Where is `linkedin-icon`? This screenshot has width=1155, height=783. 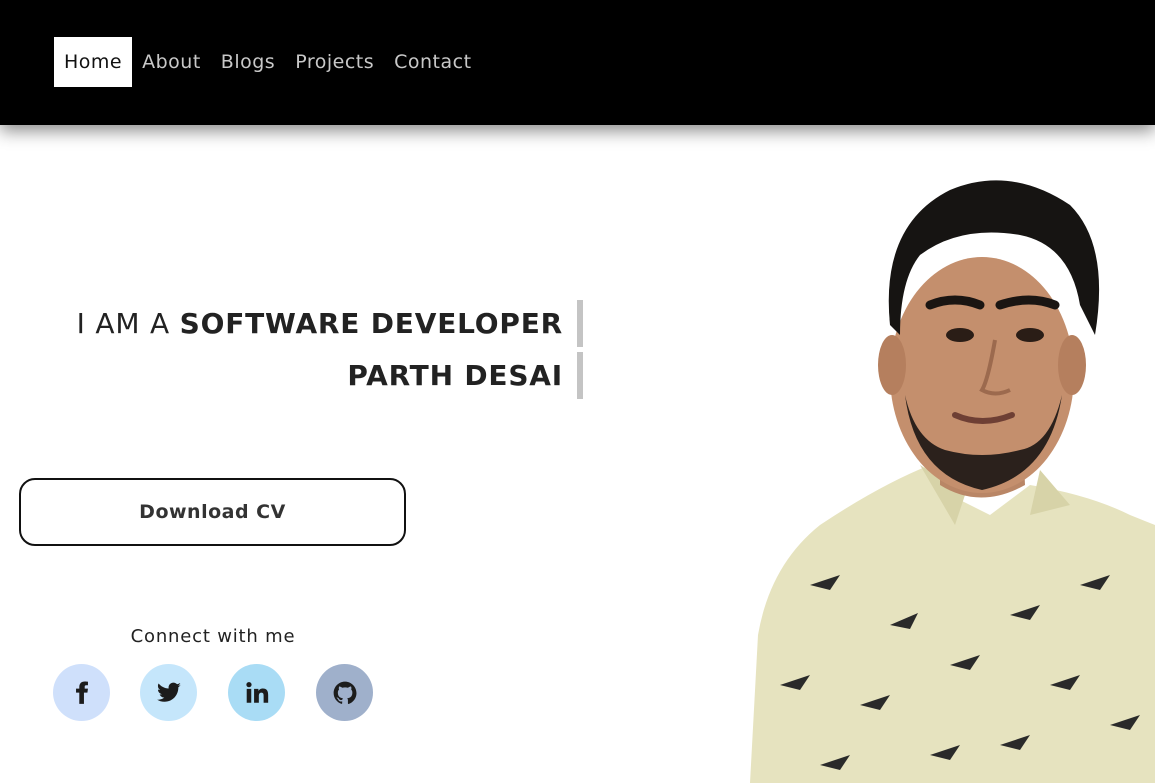
linkedin-icon is located at coordinates (256, 692).